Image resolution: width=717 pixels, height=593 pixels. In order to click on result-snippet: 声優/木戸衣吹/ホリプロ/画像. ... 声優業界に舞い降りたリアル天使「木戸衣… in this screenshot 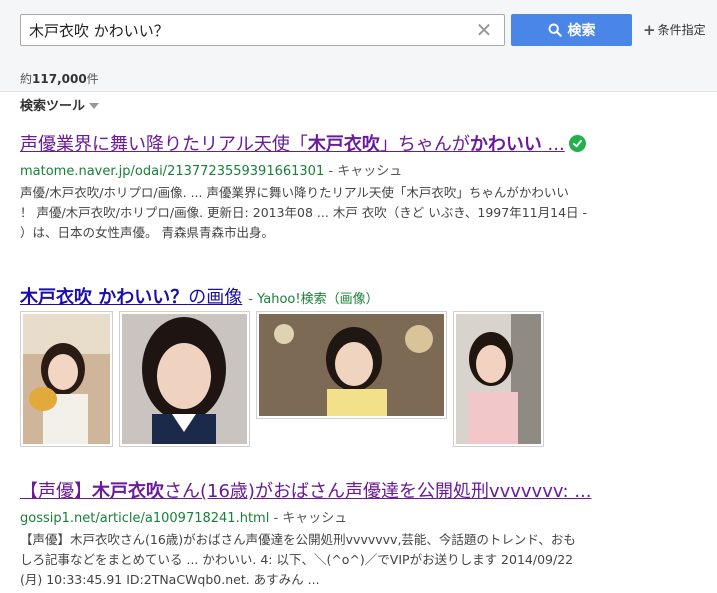, I will do `click(304, 212)`.